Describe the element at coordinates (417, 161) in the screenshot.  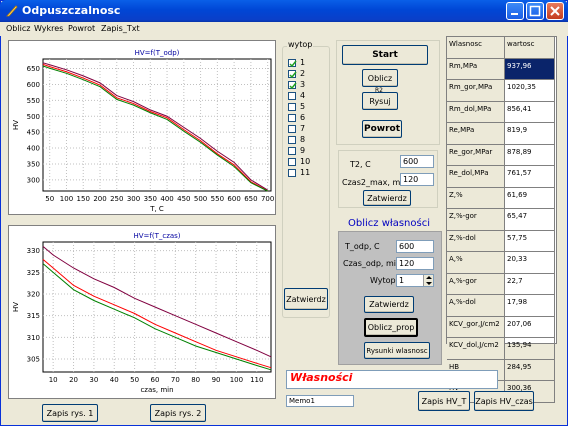
I see `t2-input: 600` at that location.